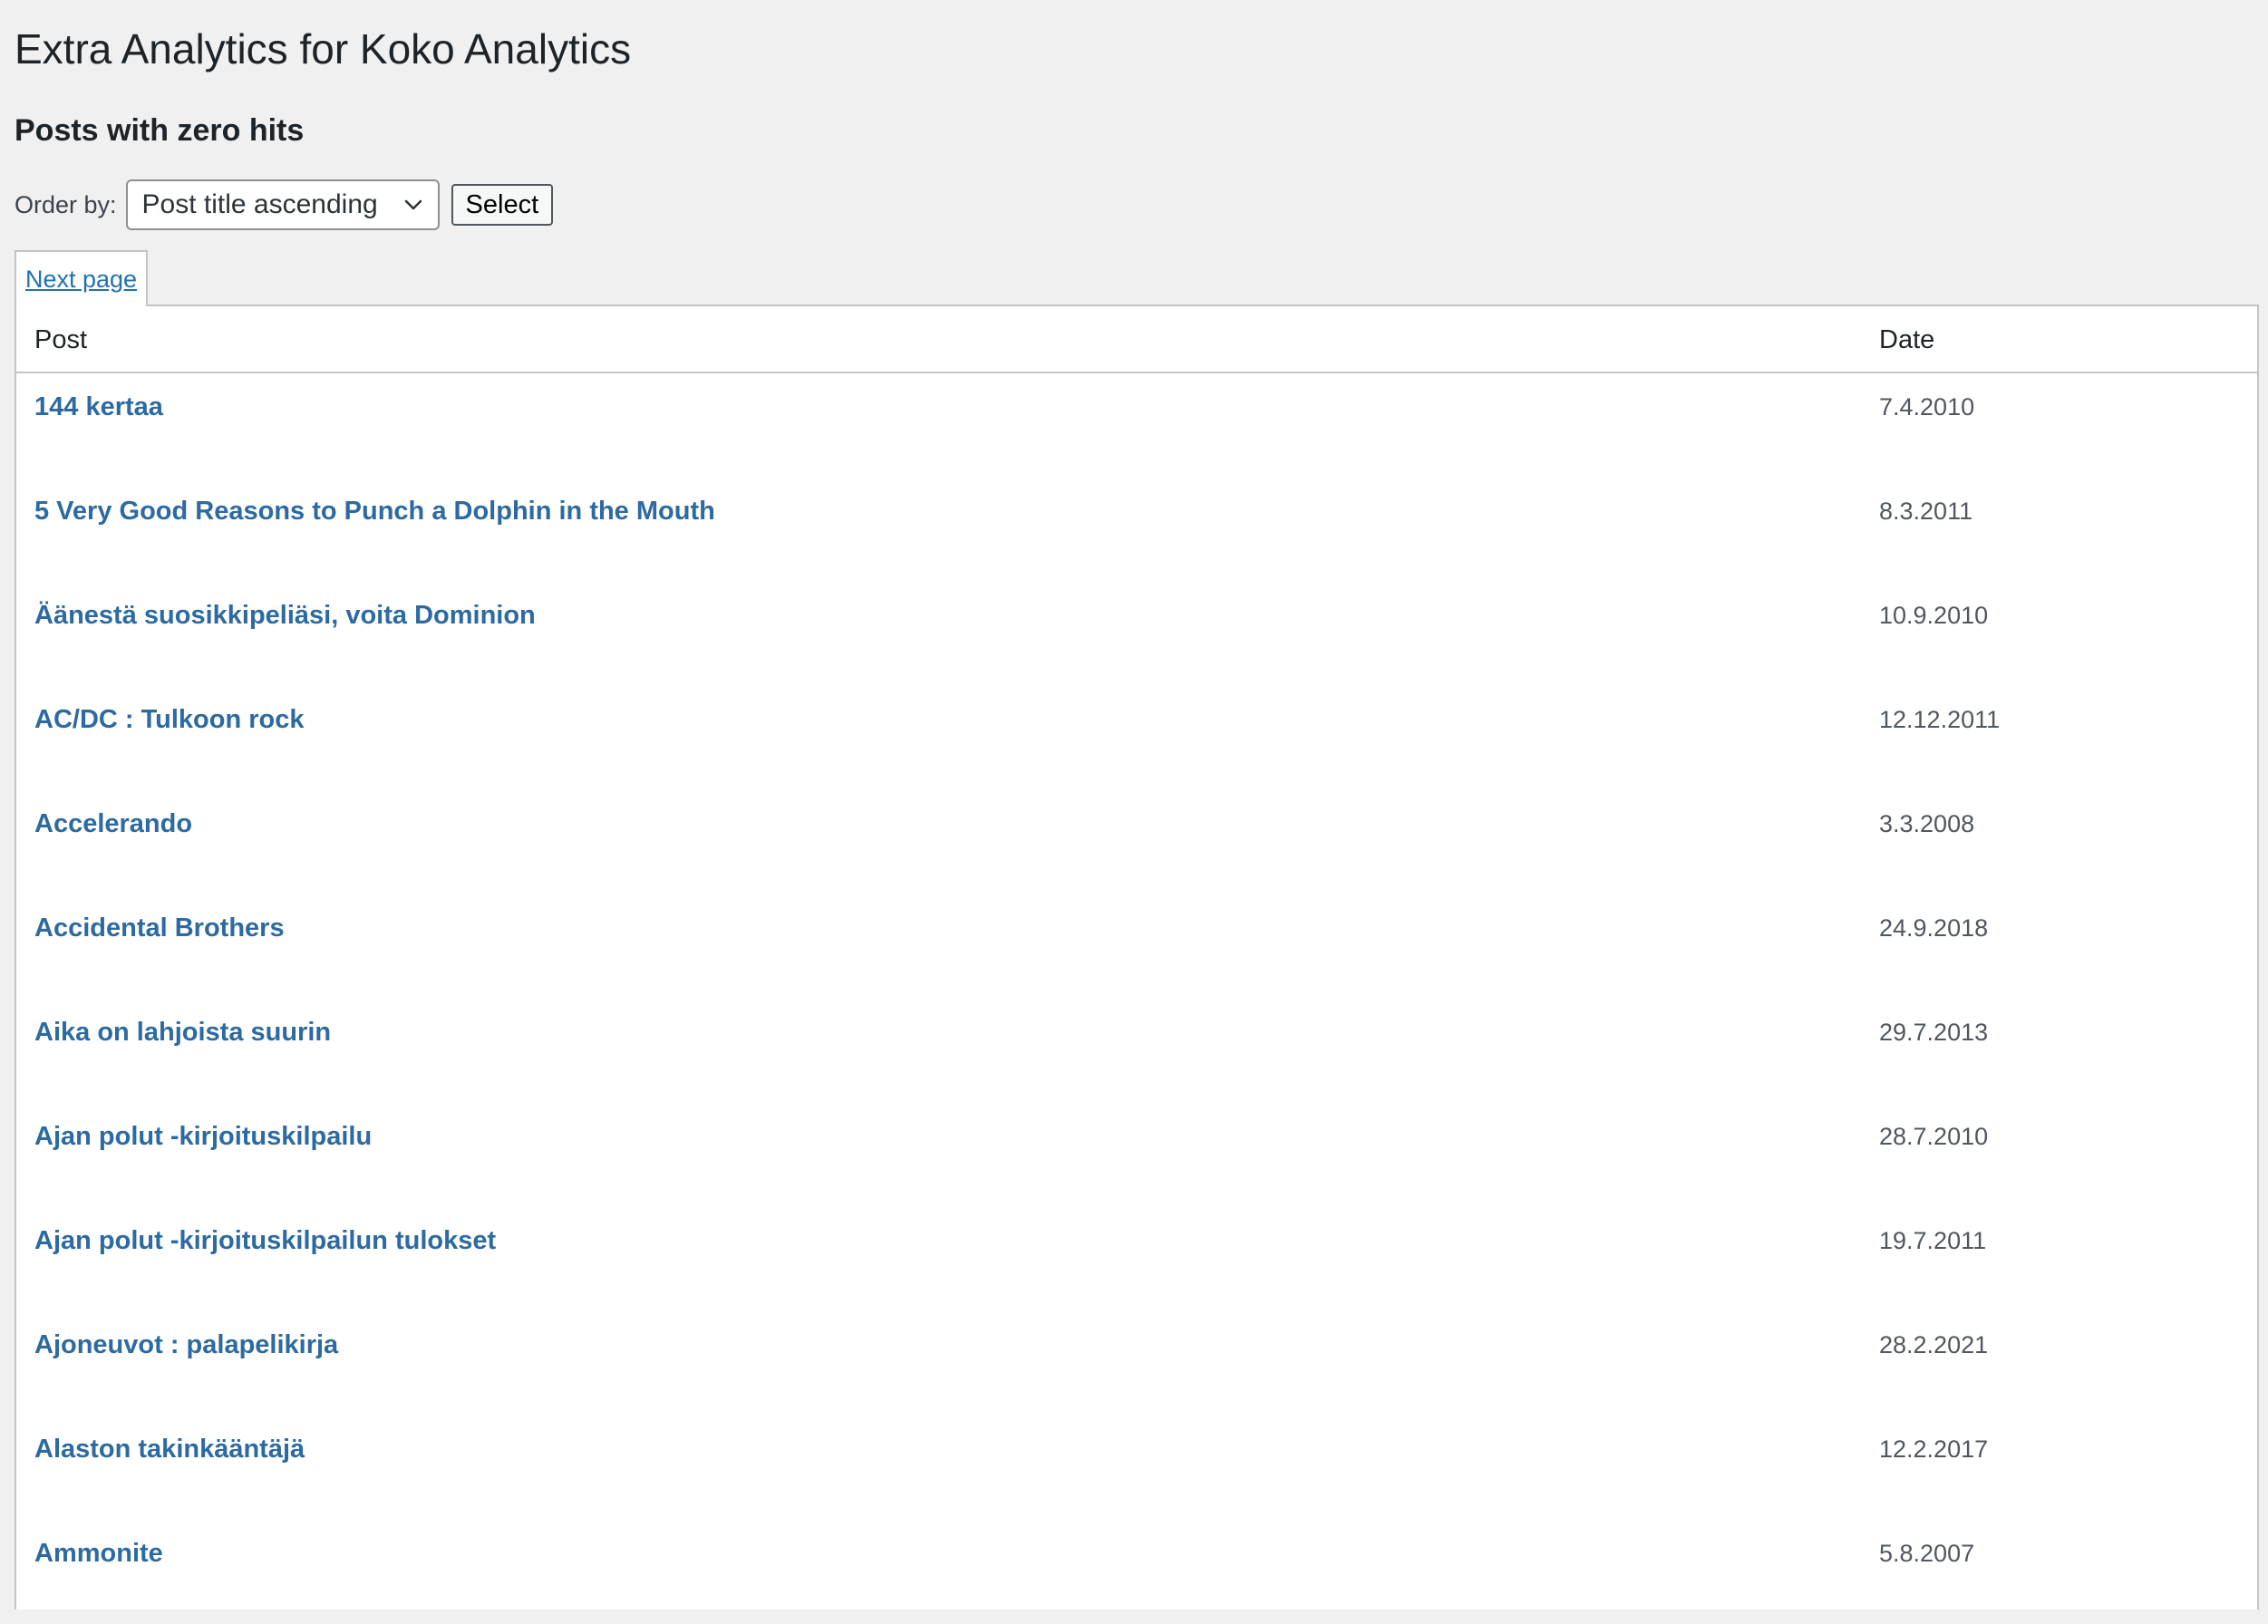 The image size is (2268, 1624). Describe the element at coordinates (1137, 842) in the screenshot. I see `table-row: Accelerando 3.3.2008` at that location.